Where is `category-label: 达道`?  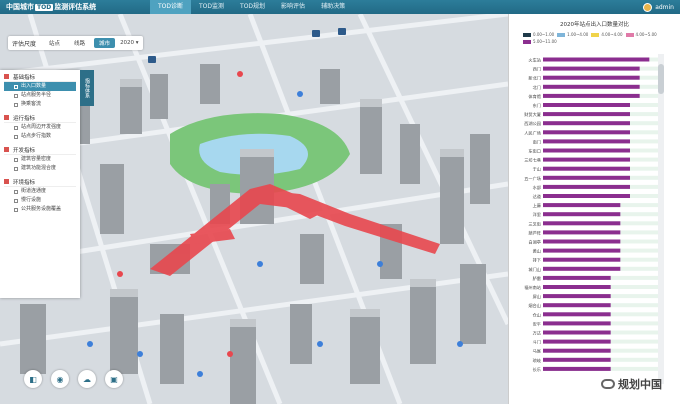
category-label: 达道 is located at coordinates (537, 196).